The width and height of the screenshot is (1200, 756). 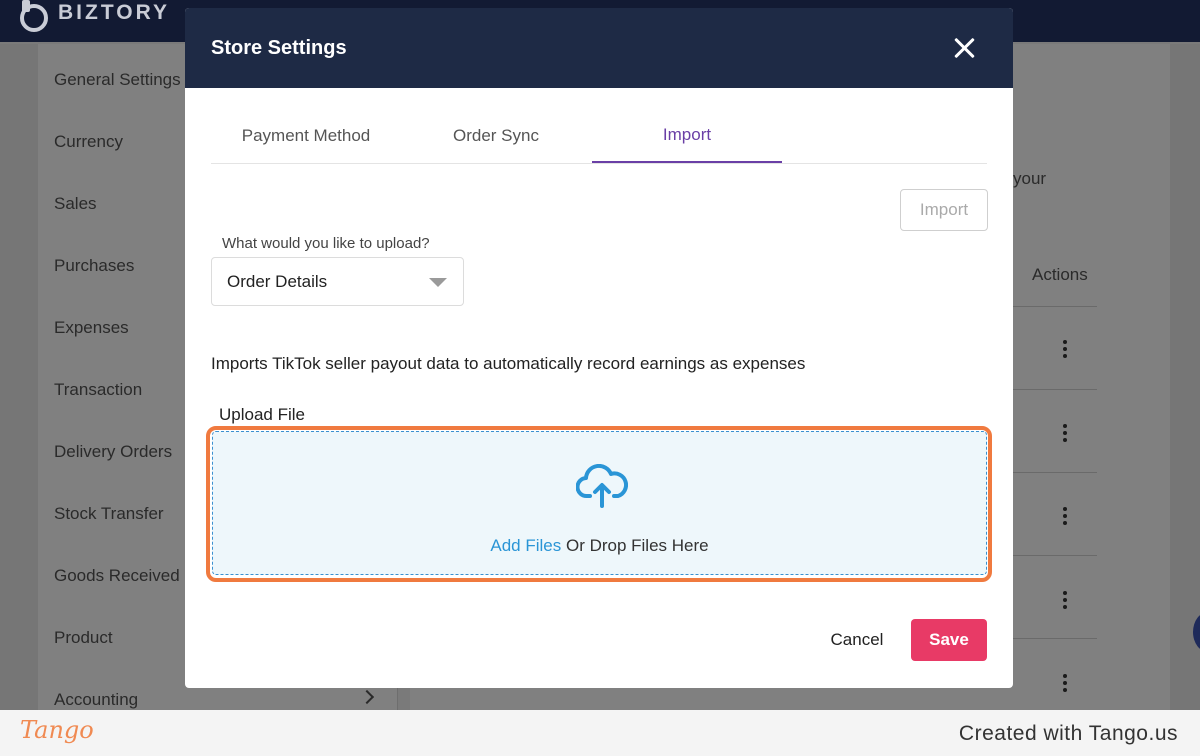 I want to click on tab-order-sync: Order Sync, so click(x=496, y=136).